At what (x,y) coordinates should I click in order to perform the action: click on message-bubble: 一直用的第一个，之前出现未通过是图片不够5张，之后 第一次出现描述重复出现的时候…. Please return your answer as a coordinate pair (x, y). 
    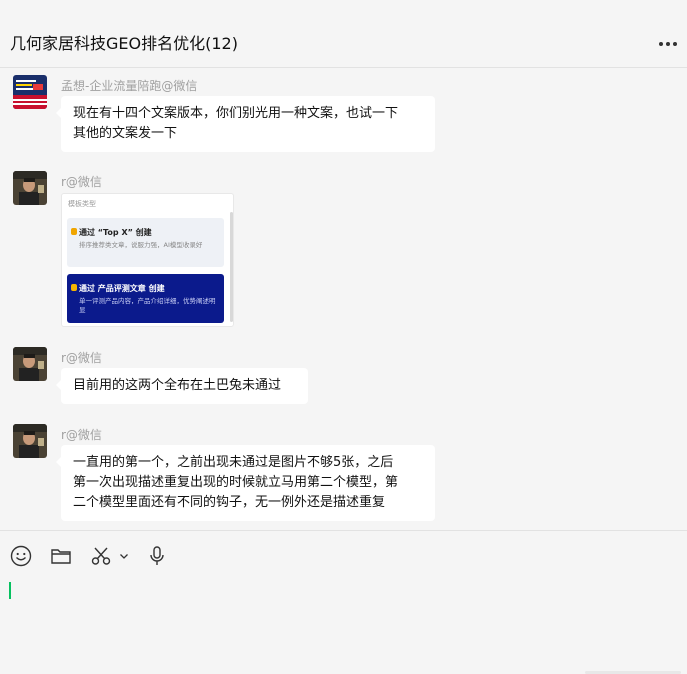
    Looking at the image, I should click on (245, 483).